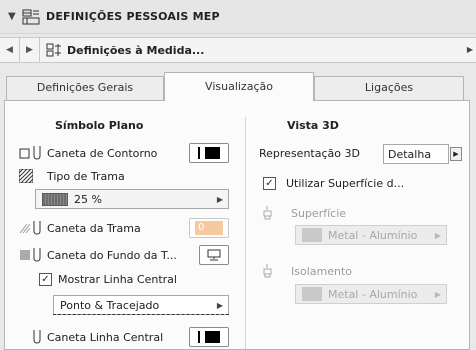 This screenshot has height=350, width=476. I want to click on surface-row: Superfície, so click(303, 213).